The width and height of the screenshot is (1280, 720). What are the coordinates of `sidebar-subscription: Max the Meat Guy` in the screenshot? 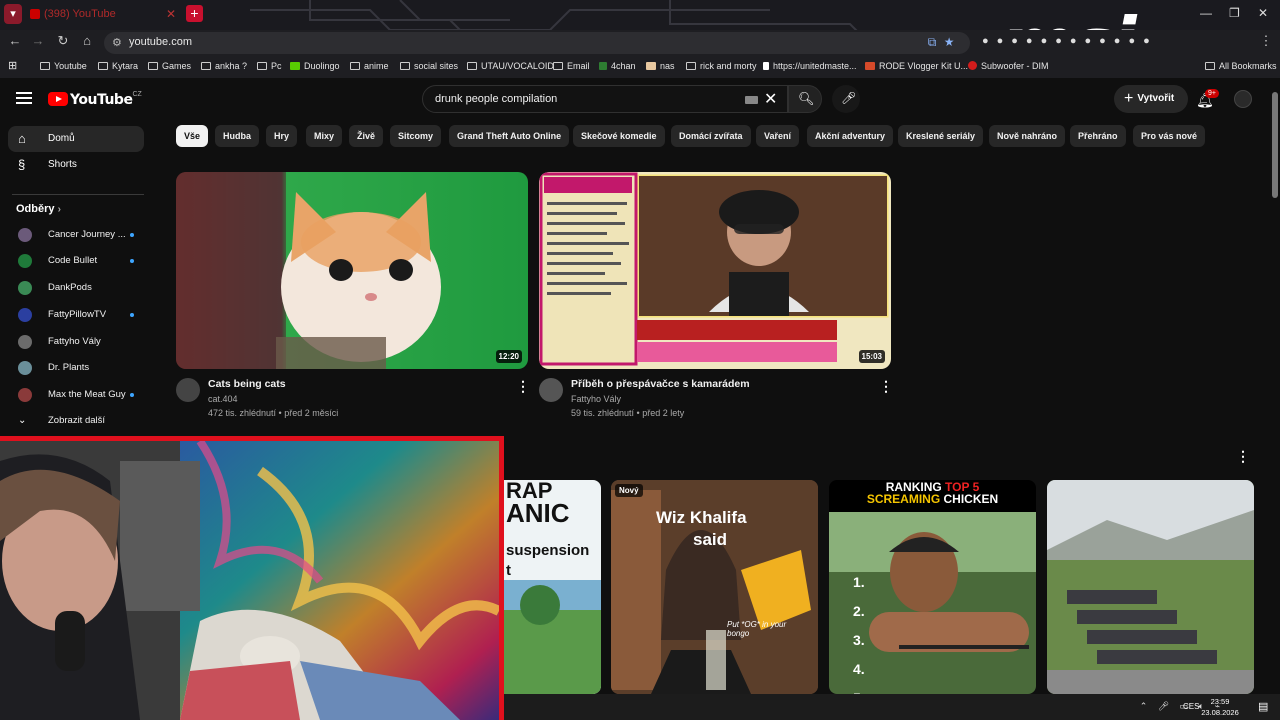 It's located at (76, 395).